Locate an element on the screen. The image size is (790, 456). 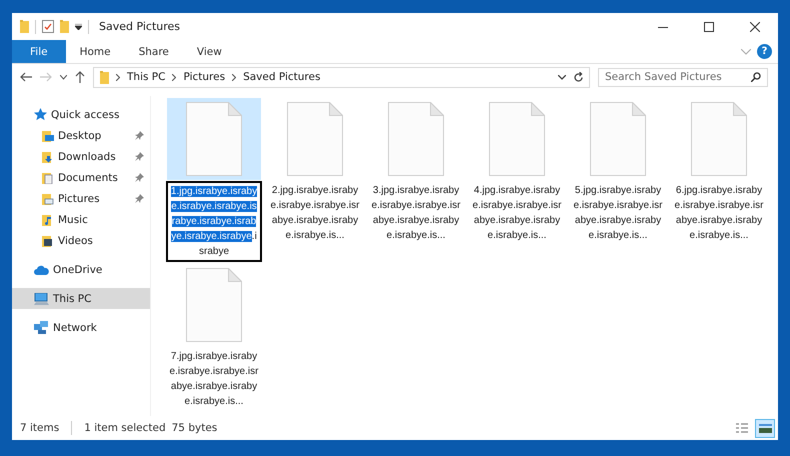
chevron-icon is located at coordinates (63, 77).